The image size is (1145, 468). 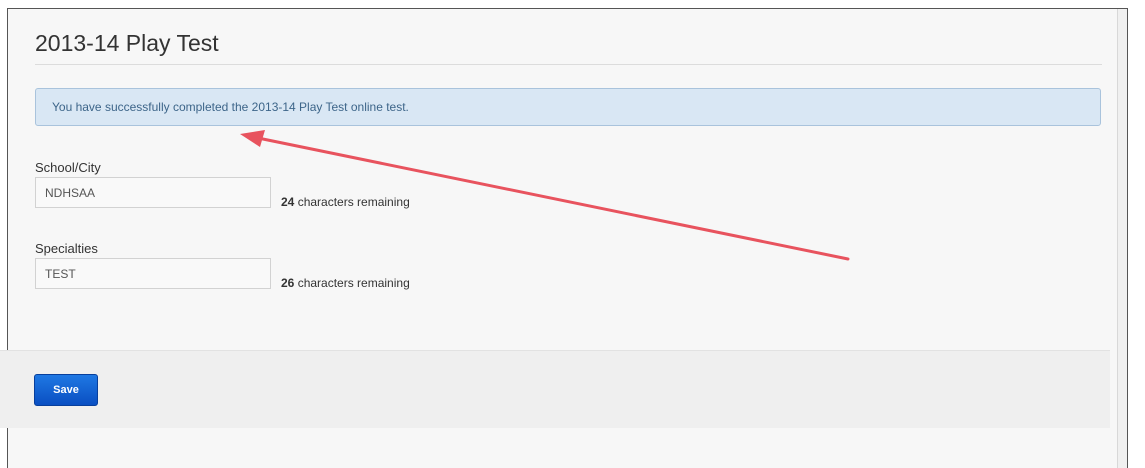 I want to click on specialties-remaining-text: characters remaining, so click(x=352, y=283).